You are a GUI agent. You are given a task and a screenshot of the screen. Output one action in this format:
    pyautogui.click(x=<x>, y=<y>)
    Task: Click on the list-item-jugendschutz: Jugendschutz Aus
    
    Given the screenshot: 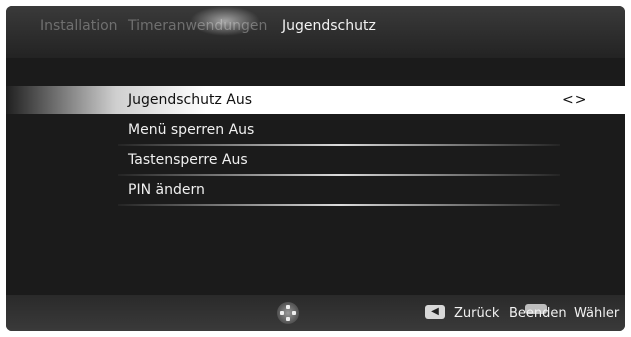 What is the action you would take?
    pyautogui.click(x=339, y=101)
    